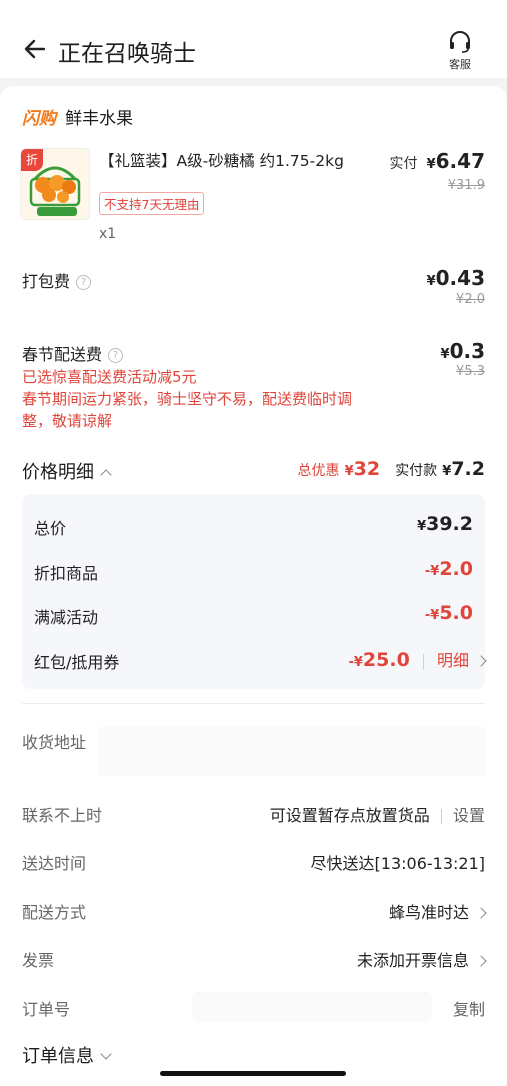  I want to click on coupon-detail-link: 明细, so click(453, 660).